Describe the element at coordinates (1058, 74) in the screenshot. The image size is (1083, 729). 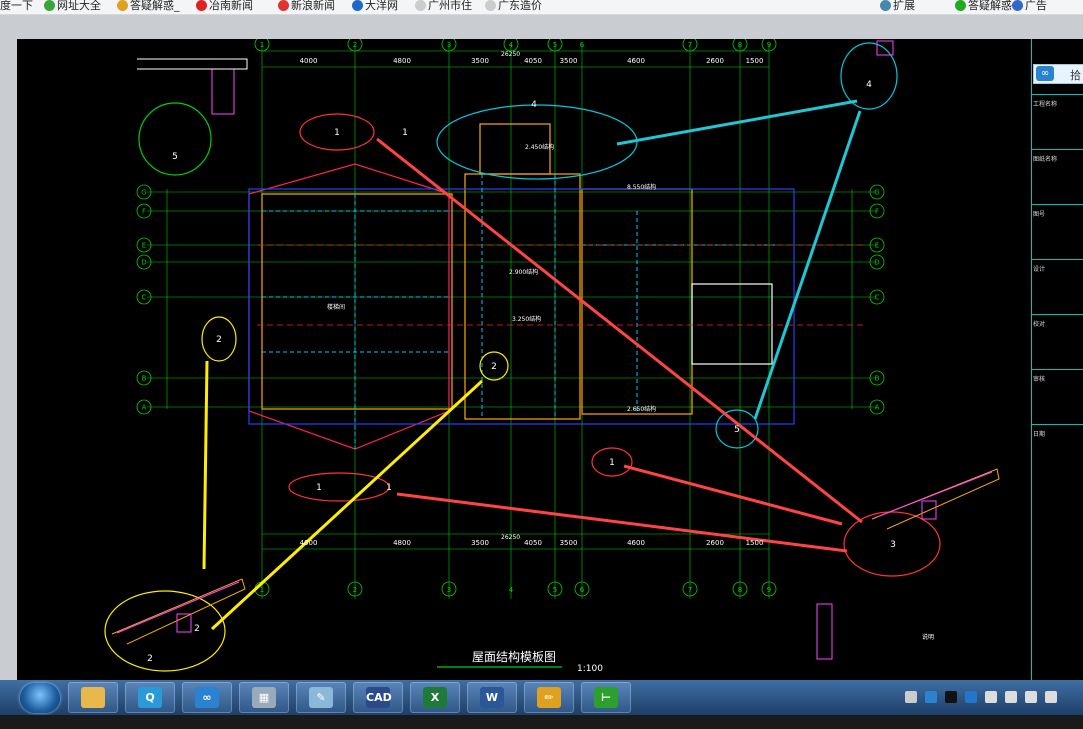
I see `sign-button: ∞ 拾` at that location.